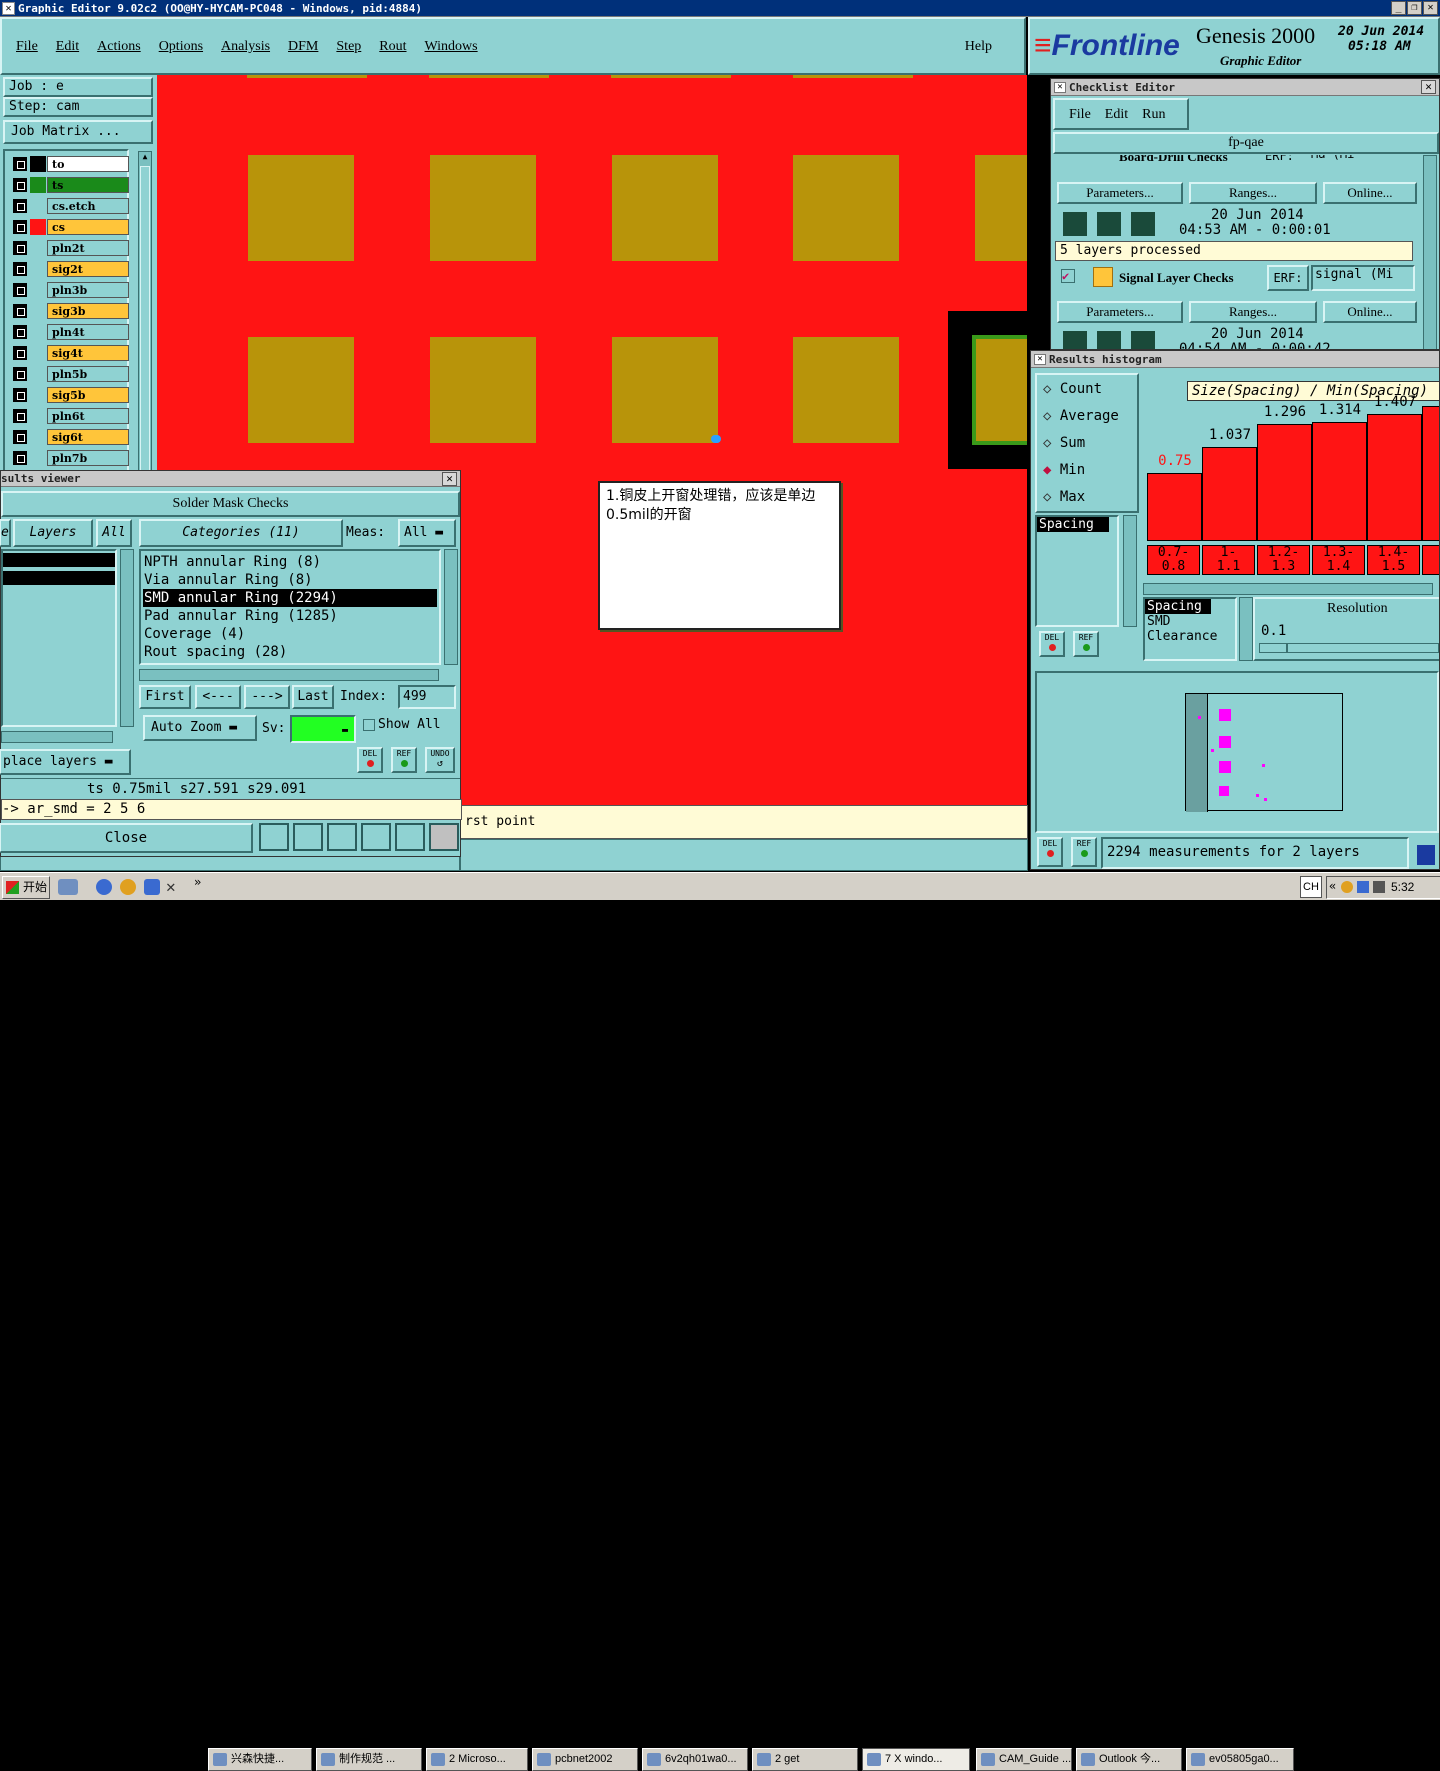  Describe the element at coordinates (449, 479) in the screenshot. I see `results-close-icon: ✕` at that location.